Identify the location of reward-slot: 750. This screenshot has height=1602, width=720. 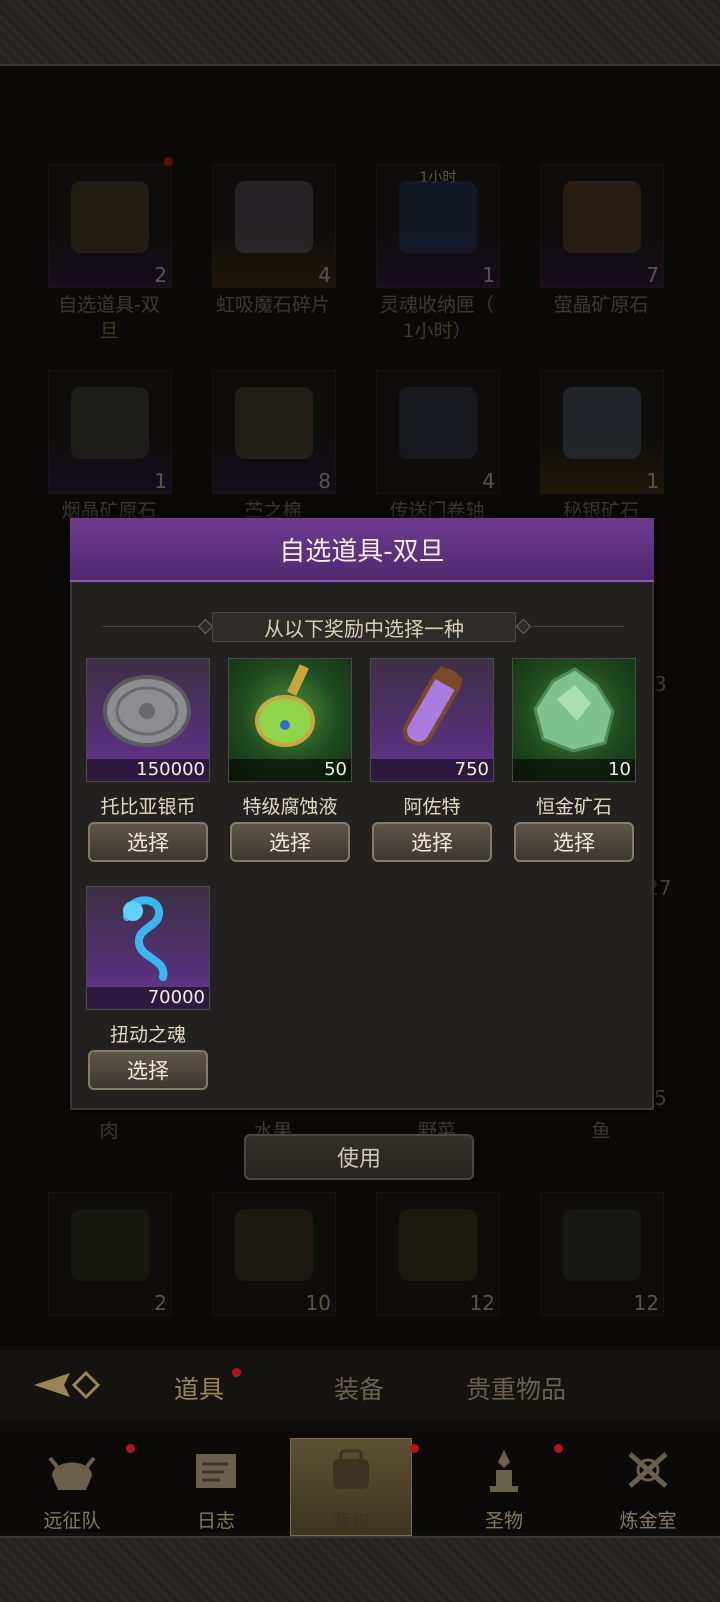
(432, 720).